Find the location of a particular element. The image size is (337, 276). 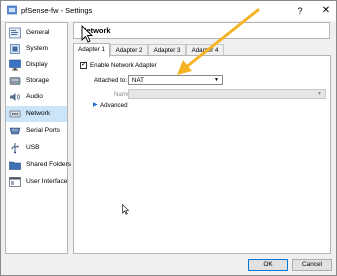

tab-adapter-1: Adapter 1 is located at coordinates (91, 50).